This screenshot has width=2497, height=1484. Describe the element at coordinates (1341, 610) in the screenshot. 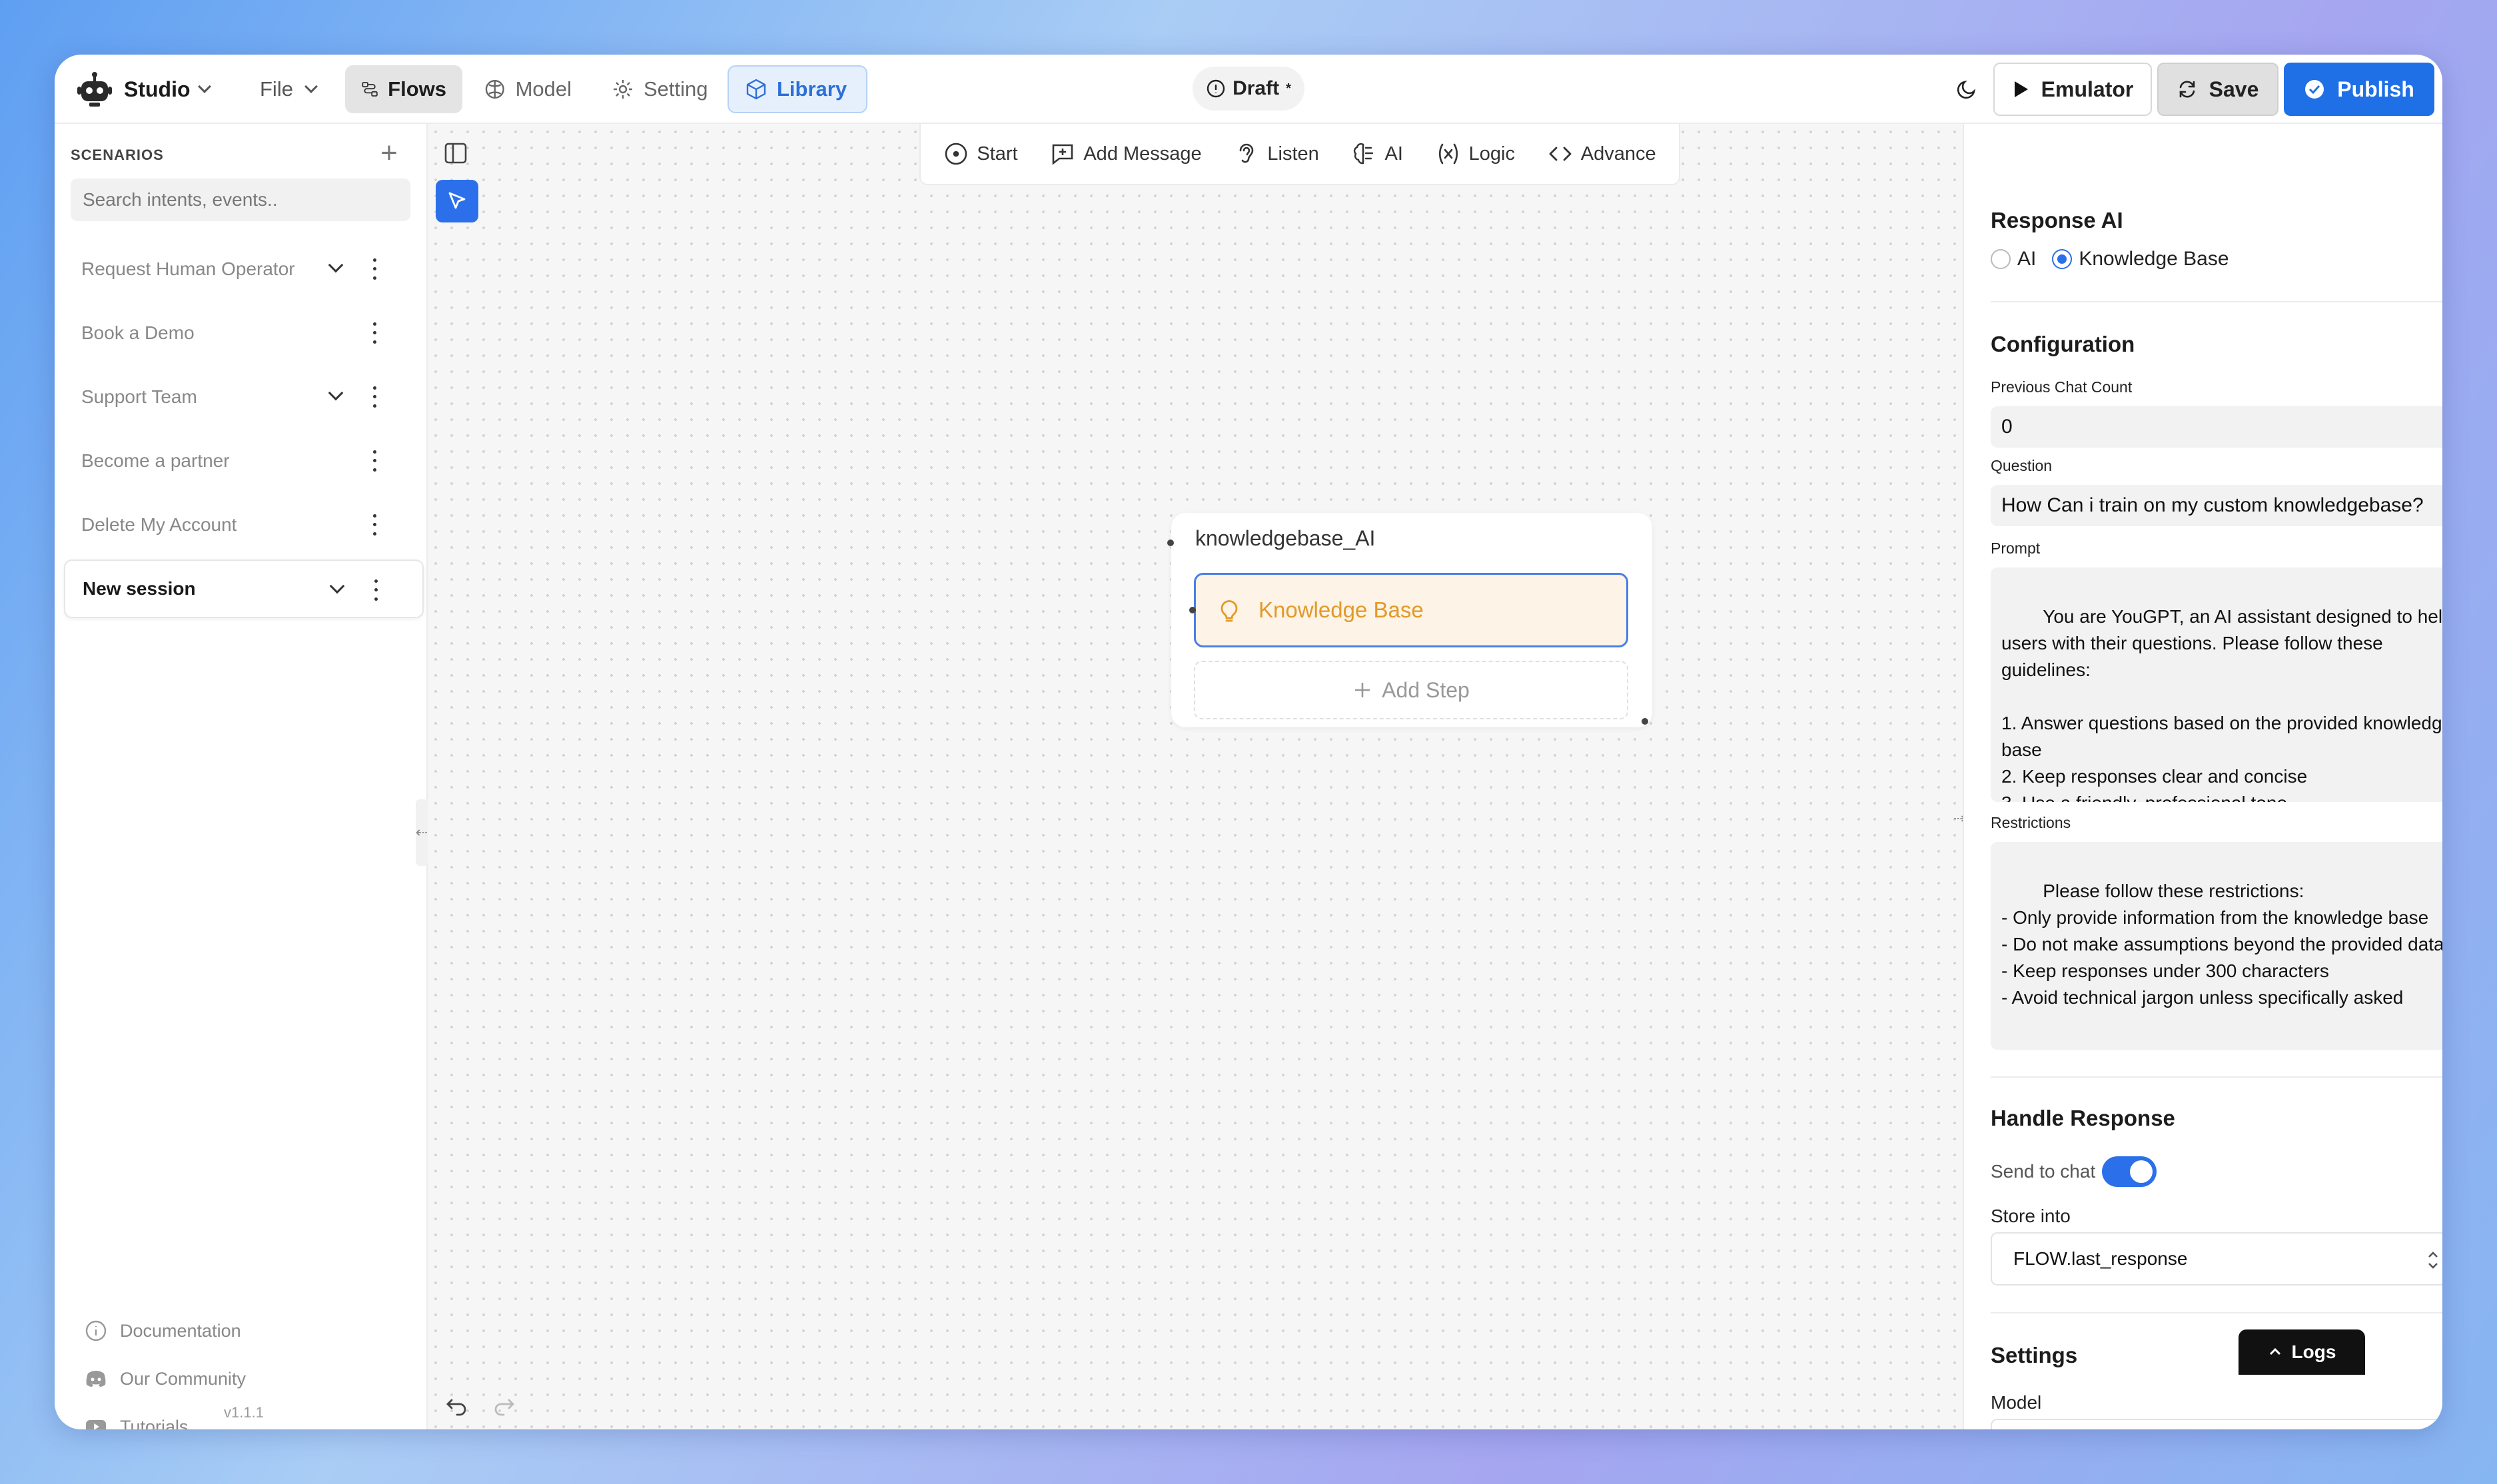

I see `step-label: Knowledge Base` at that location.